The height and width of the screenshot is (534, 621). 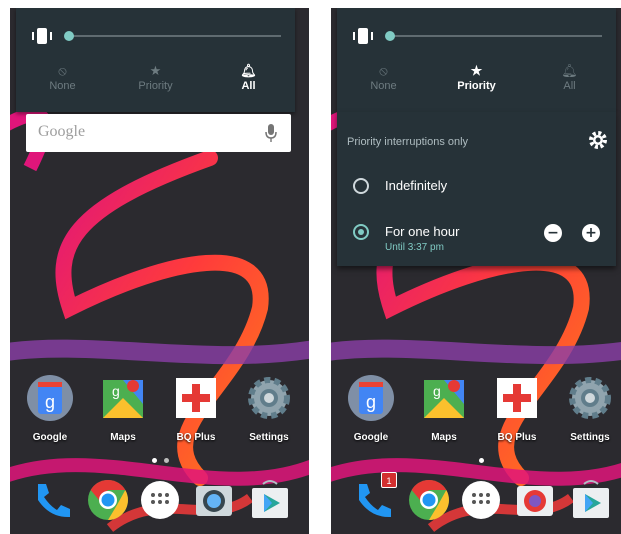 What do you see at coordinates (408, 142) in the screenshot?
I see `priority-panel-title: Priority interruptions only` at bounding box center [408, 142].